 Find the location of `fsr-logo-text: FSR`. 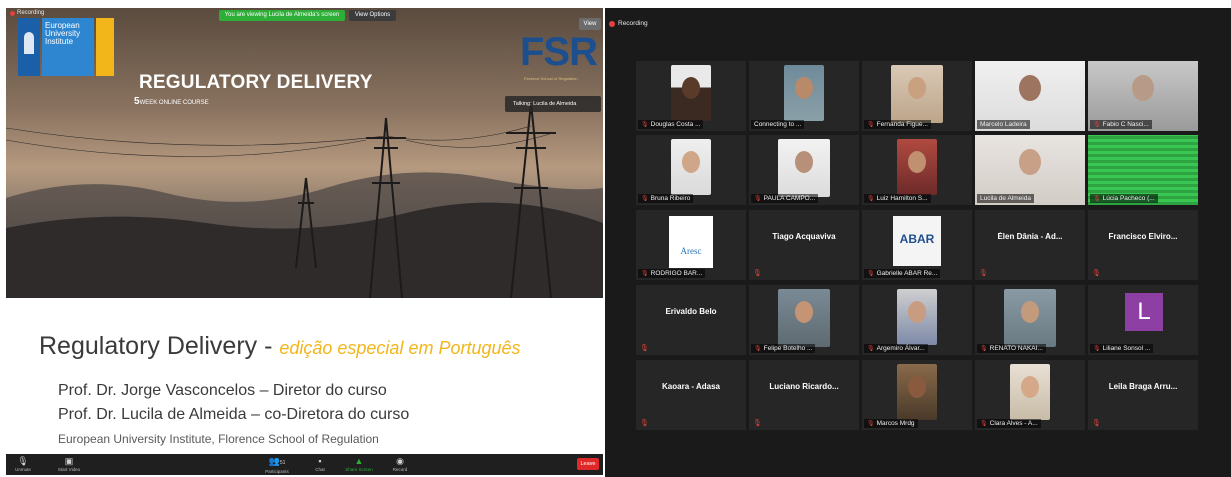

fsr-logo-text: FSR is located at coordinates (559, 52).